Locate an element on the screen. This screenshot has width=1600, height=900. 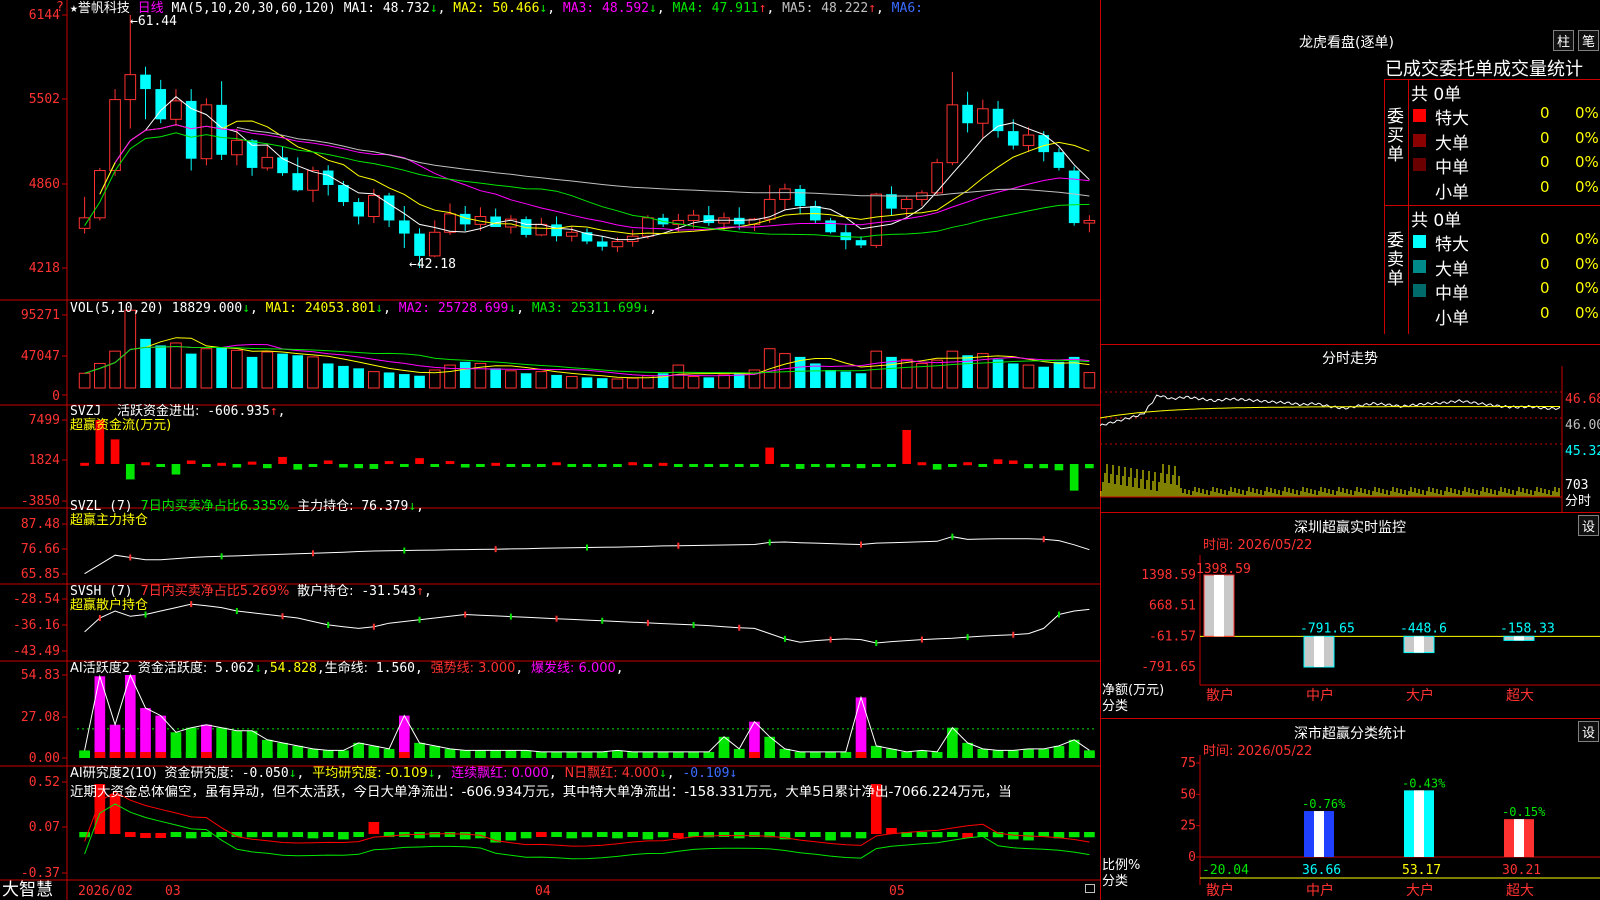
ai1-value: 5.062 is located at coordinates (235, 668).